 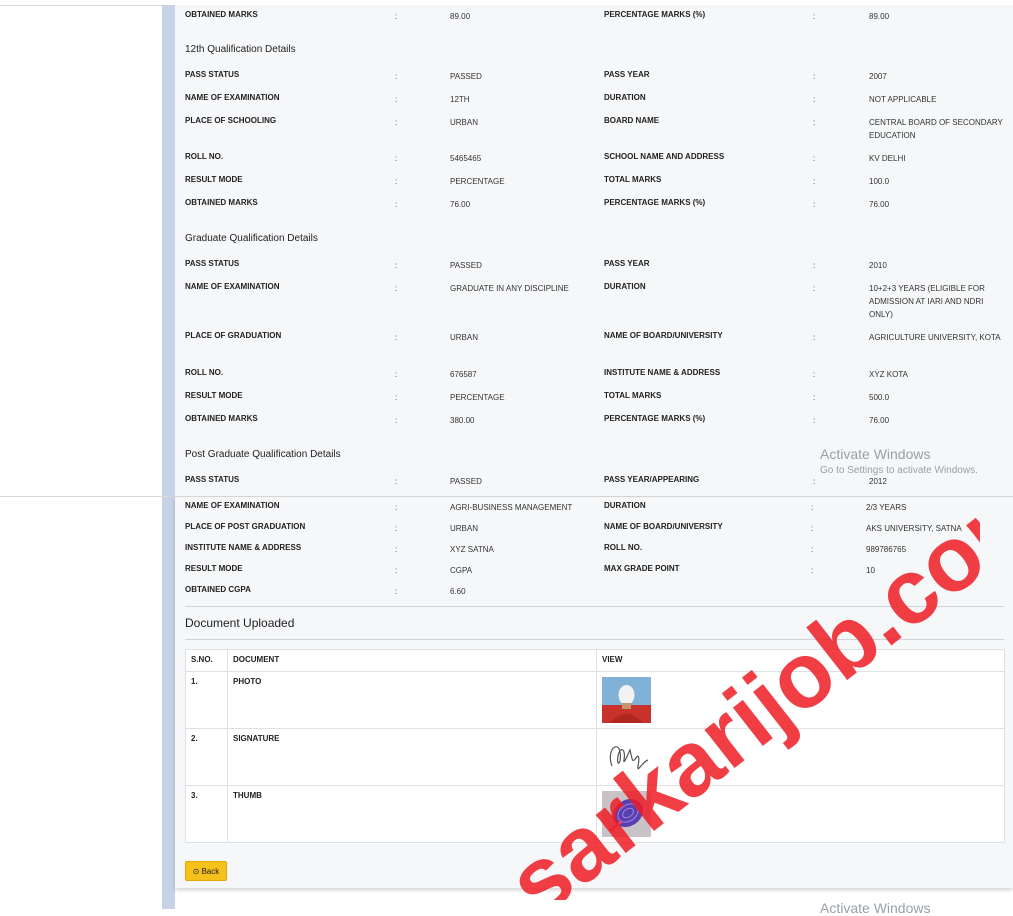 I want to click on back-button: ⊙ Back, so click(x=206, y=871).